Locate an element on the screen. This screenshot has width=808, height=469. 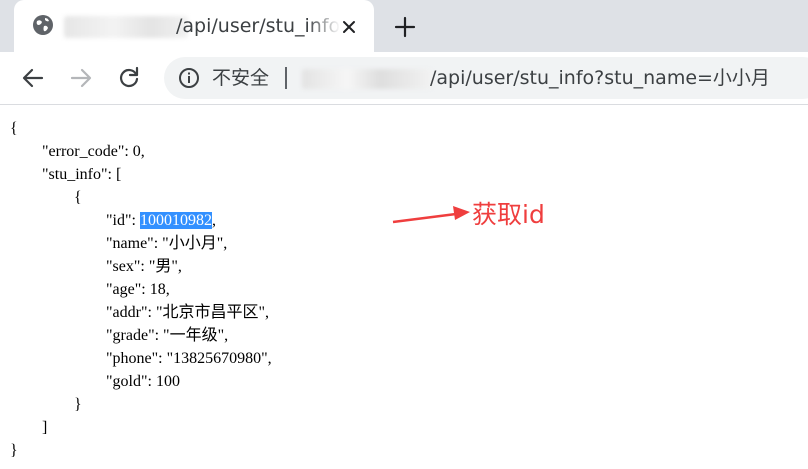
annotation-arrow is located at coordinates (431, 215).